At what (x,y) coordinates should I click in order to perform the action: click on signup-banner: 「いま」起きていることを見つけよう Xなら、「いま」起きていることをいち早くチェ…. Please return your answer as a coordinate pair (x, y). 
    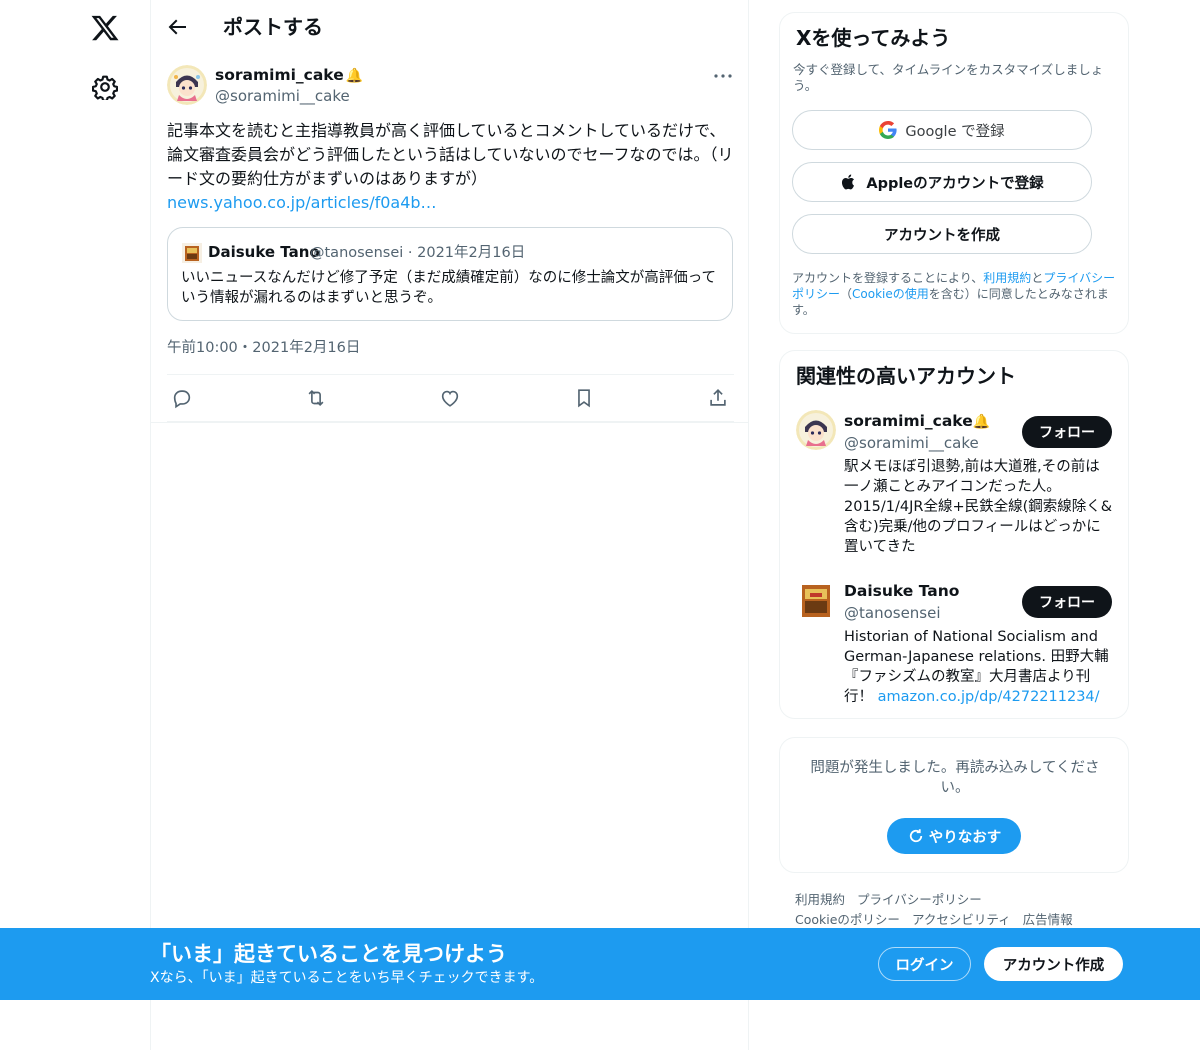
    Looking at the image, I should click on (600, 964).